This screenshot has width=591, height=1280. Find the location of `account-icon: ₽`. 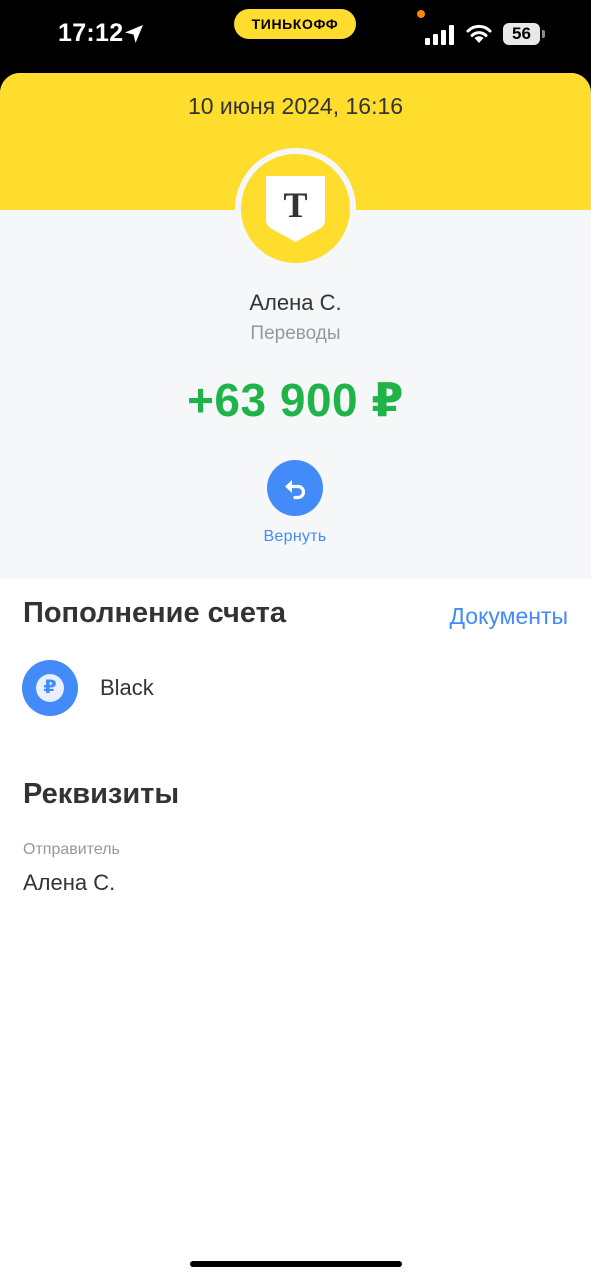

account-icon: ₽ is located at coordinates (50, 688).